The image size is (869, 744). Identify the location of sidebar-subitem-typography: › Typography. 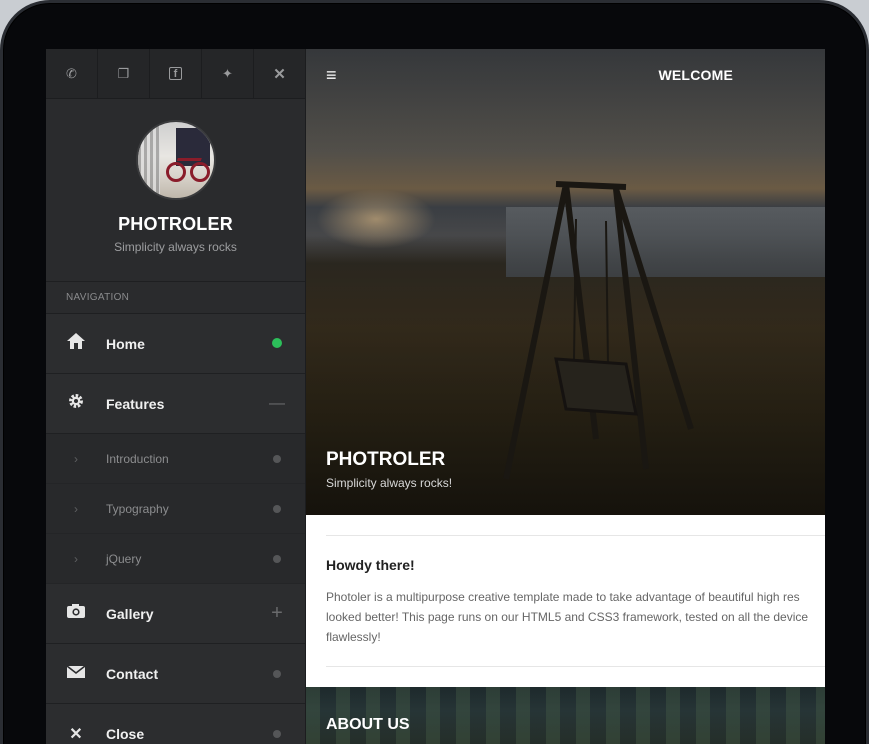
(175, 509).